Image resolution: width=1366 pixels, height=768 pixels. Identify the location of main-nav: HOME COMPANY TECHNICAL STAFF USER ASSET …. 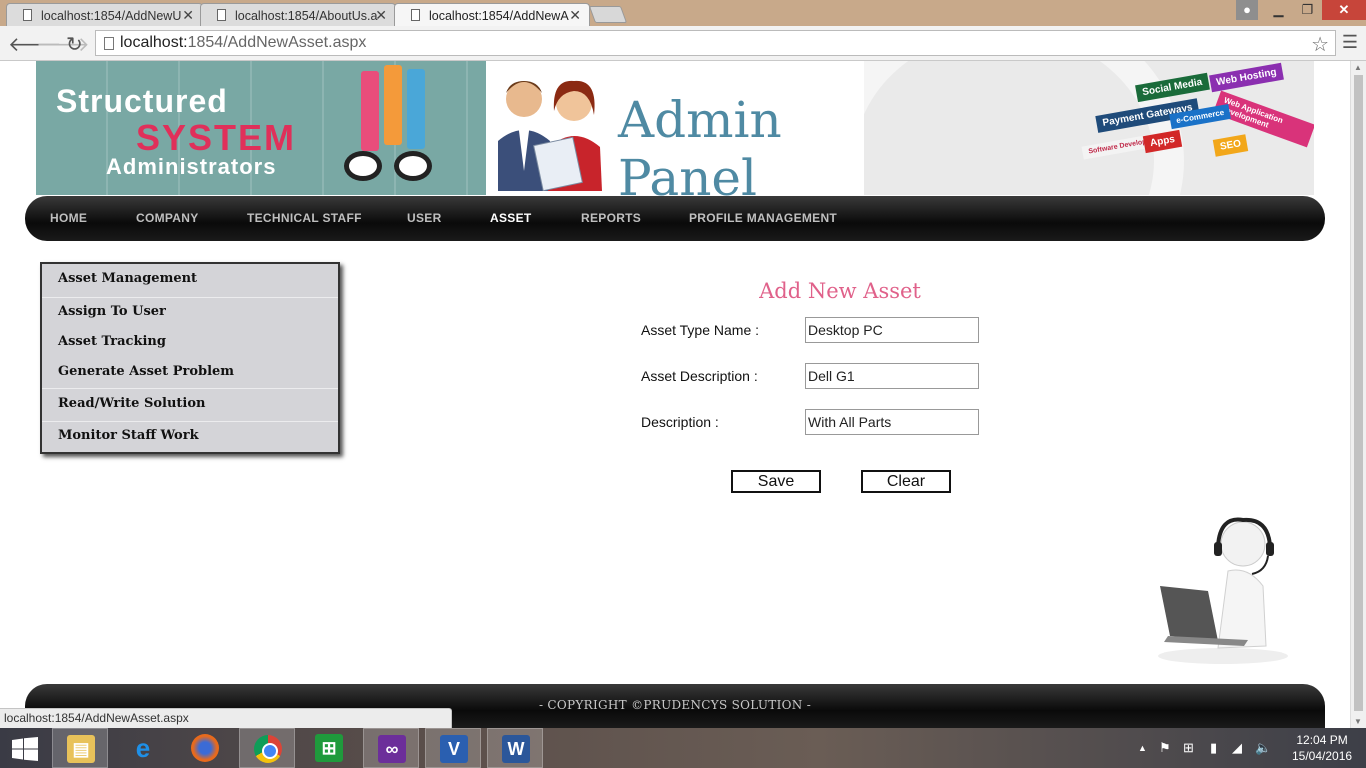
(675, 218).